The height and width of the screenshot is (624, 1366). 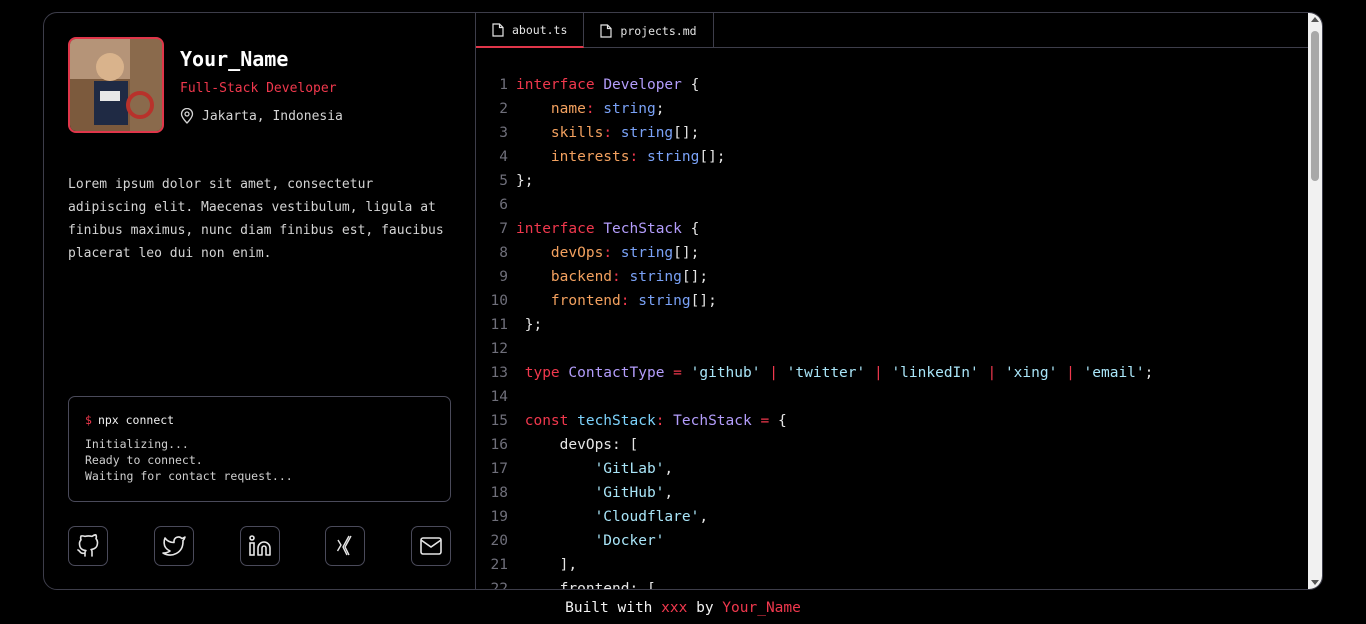 I want to click on code-token: string, so click(x=643, y=133).